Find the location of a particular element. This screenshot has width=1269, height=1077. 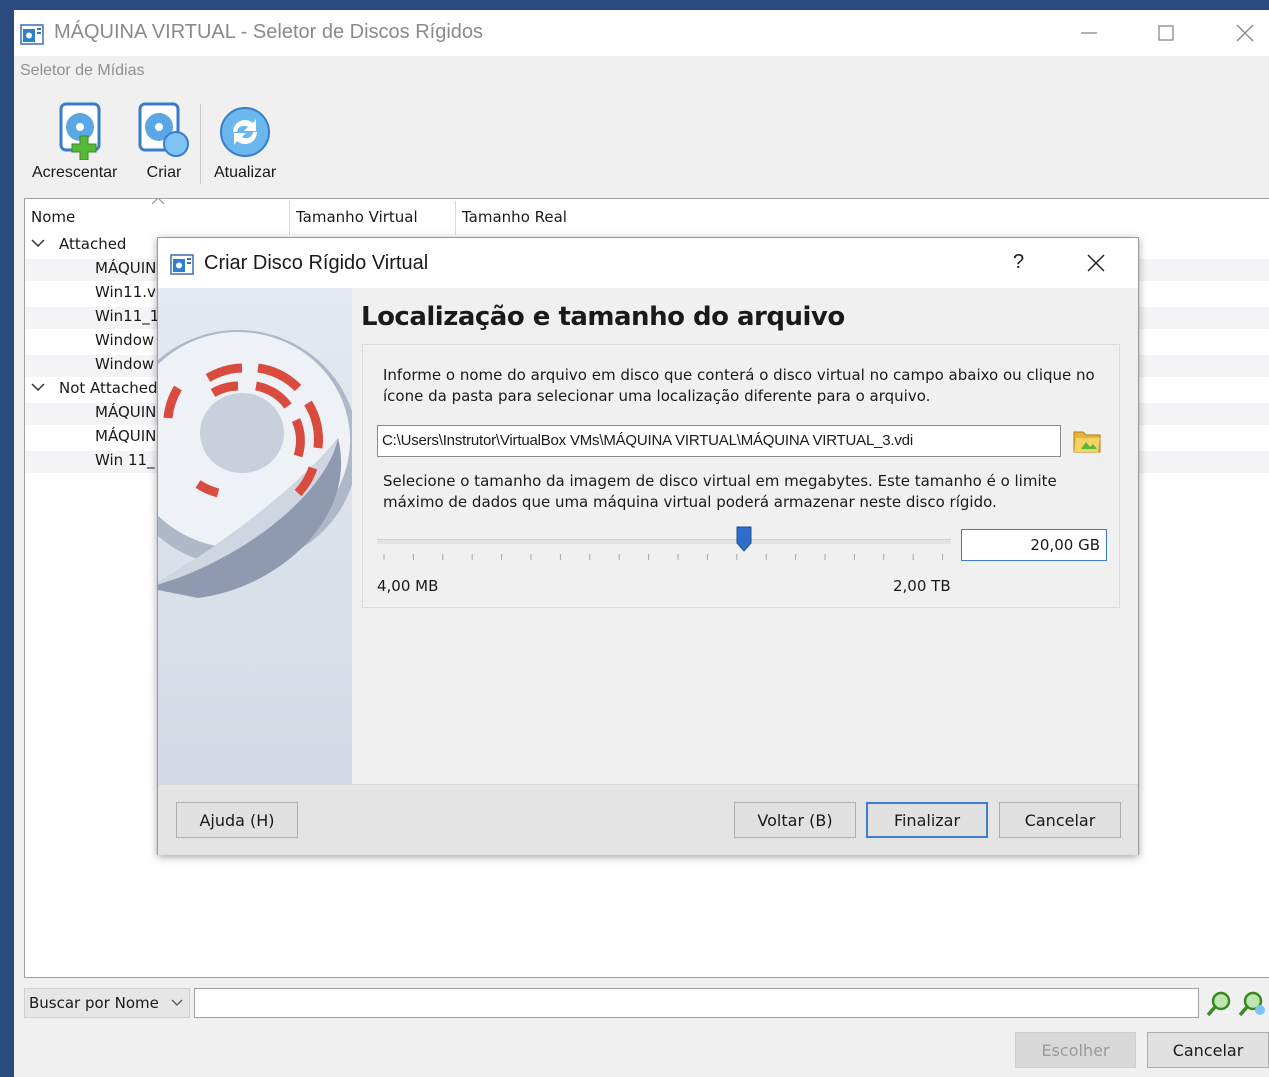

close-dialog-icon is located at coordinates (1096, 263).